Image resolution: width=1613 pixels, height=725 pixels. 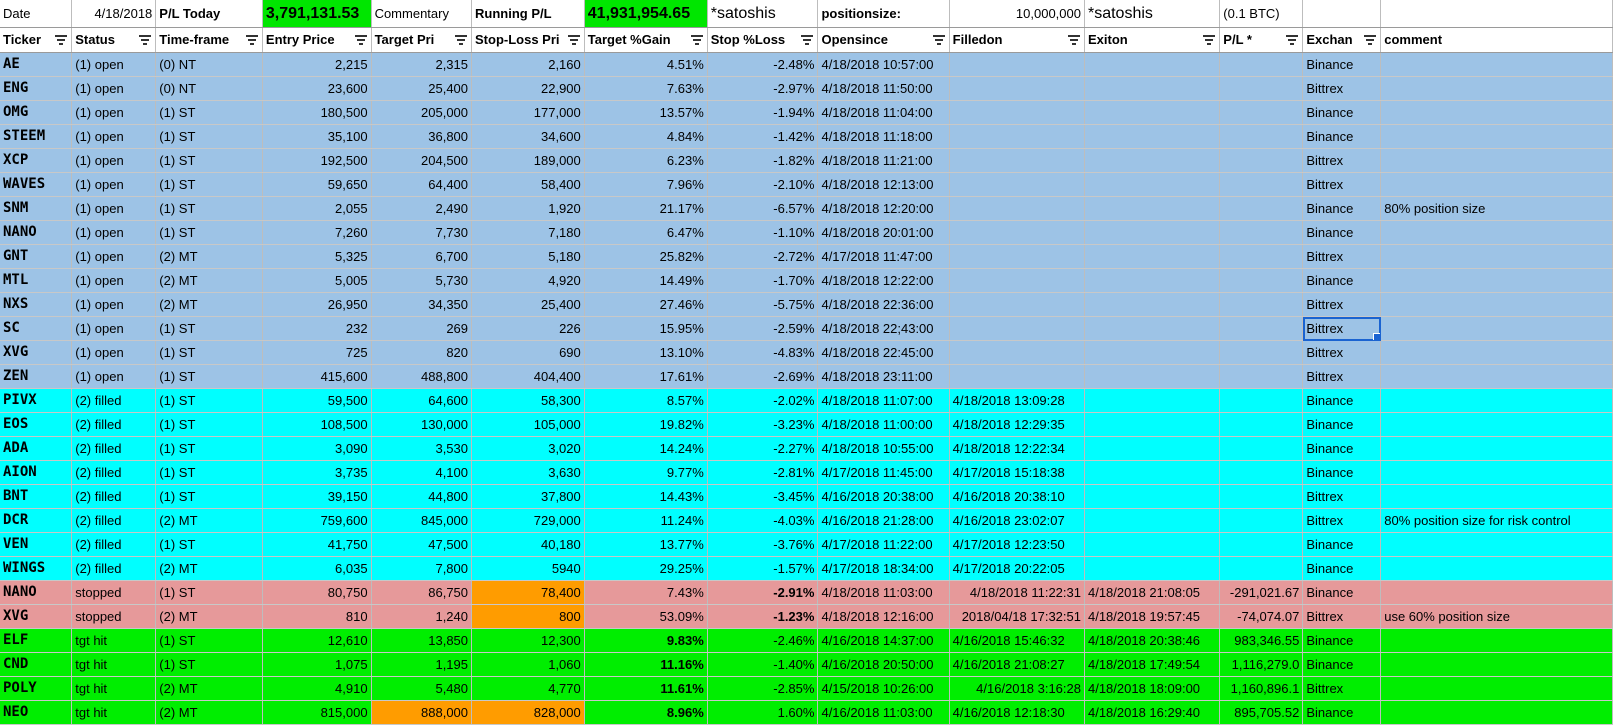 I want to click on stop-loss-price-cell: 2,160, so click(x=528, y=64).